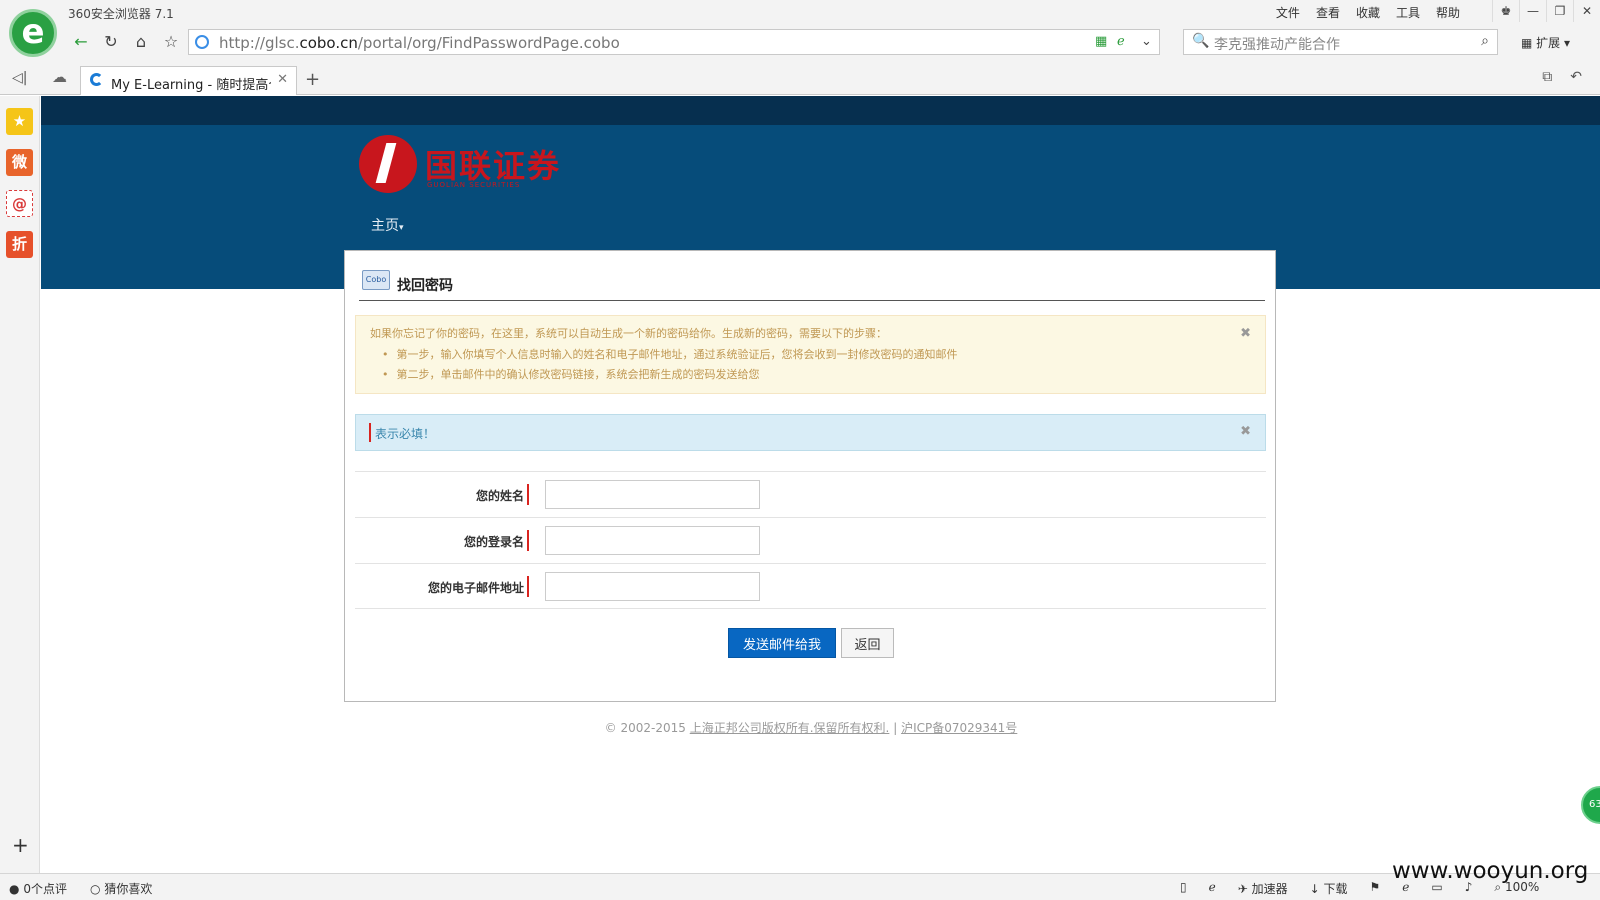  Describe the element at coordinates (1448, 12) in the screenshot. I see `menu-help: 帮助` at that location.